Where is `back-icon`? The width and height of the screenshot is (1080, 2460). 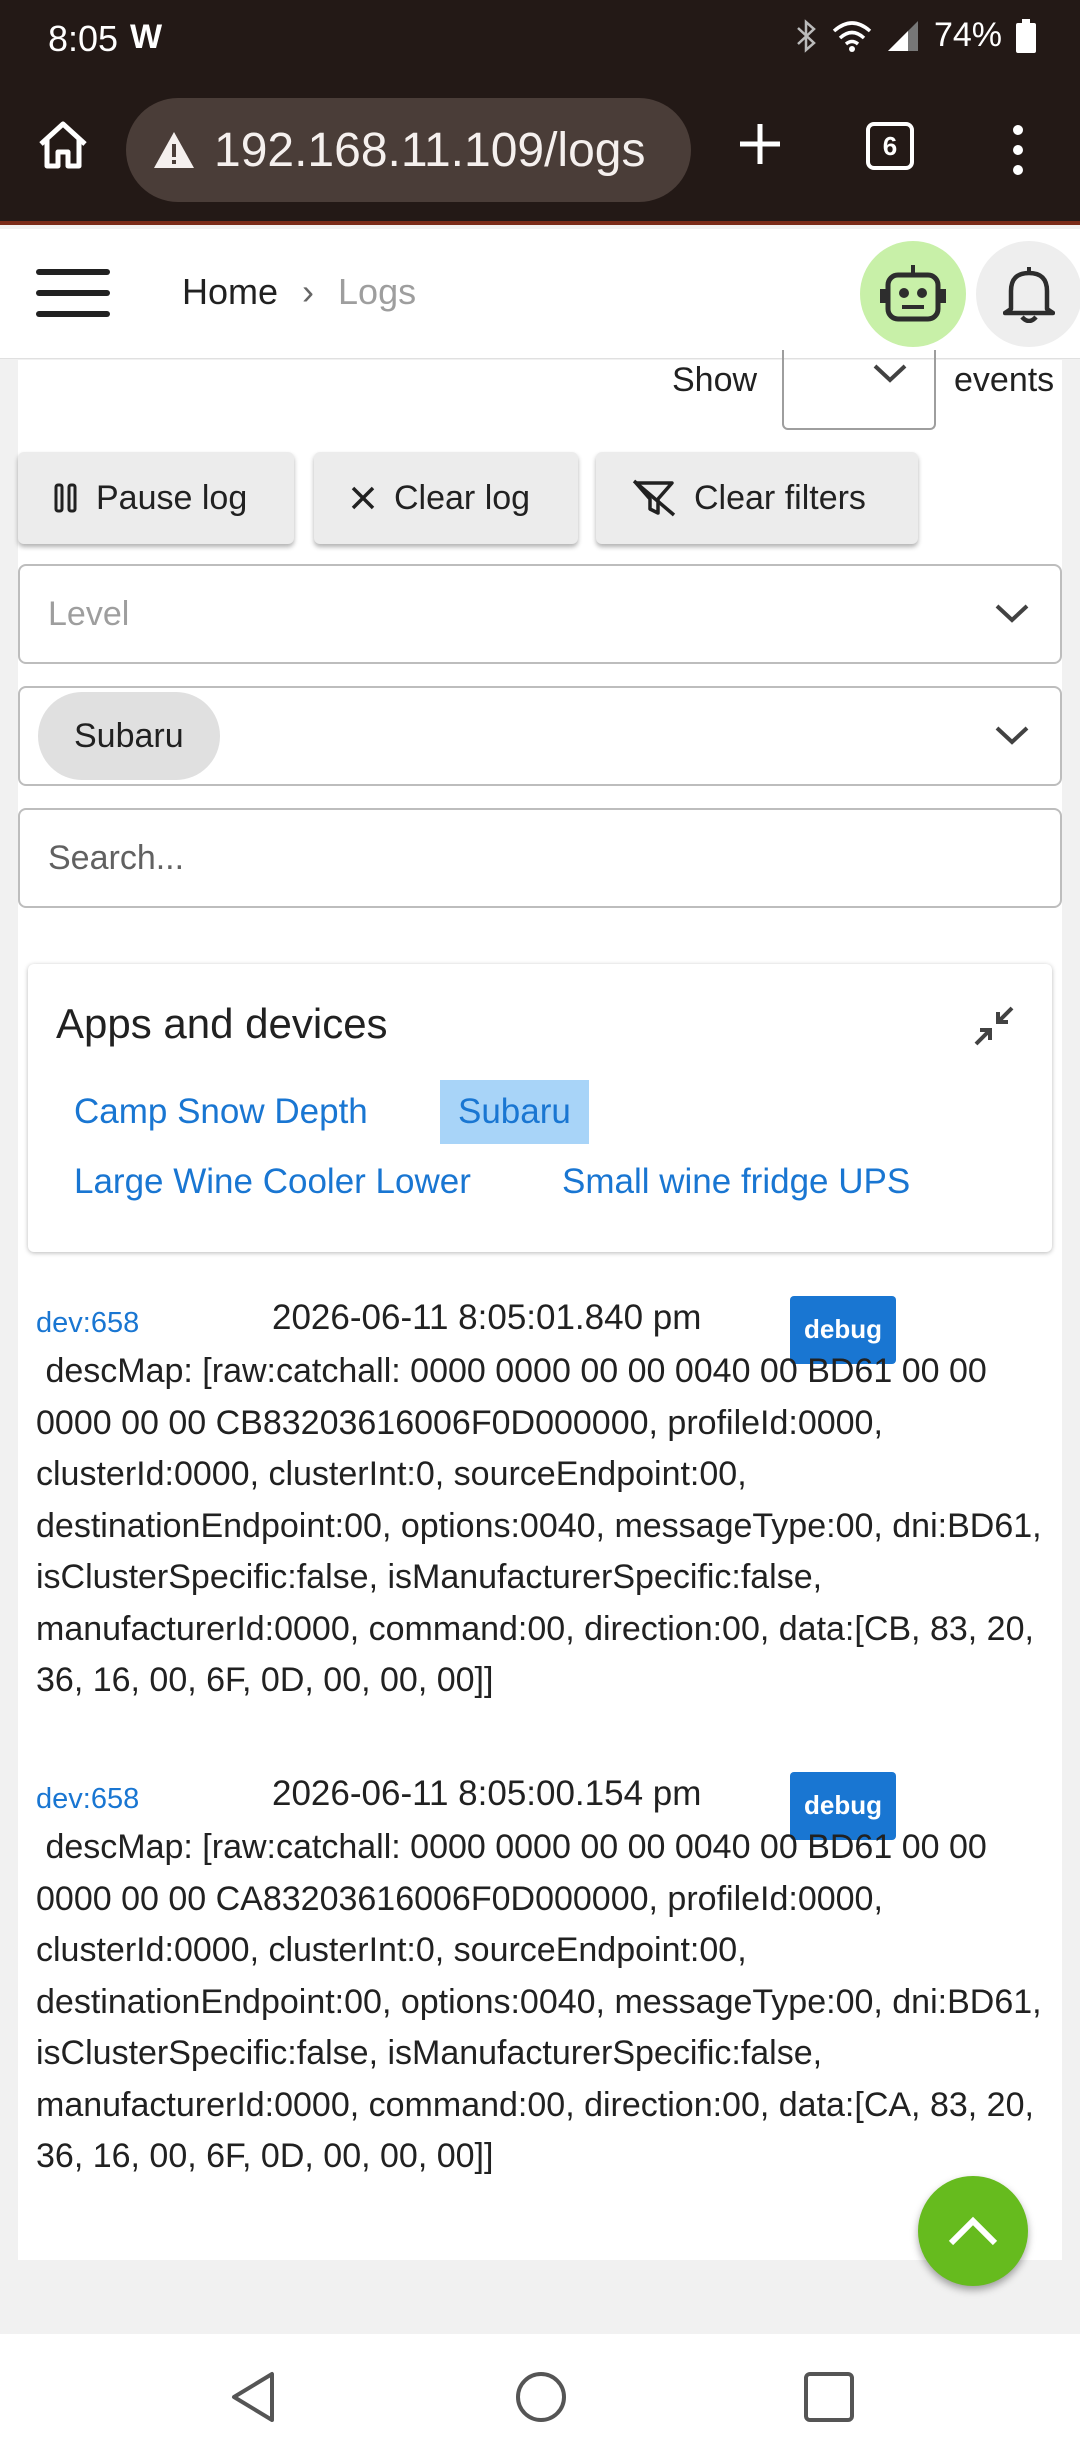 back-icon is located at coordinates (254, 2397).